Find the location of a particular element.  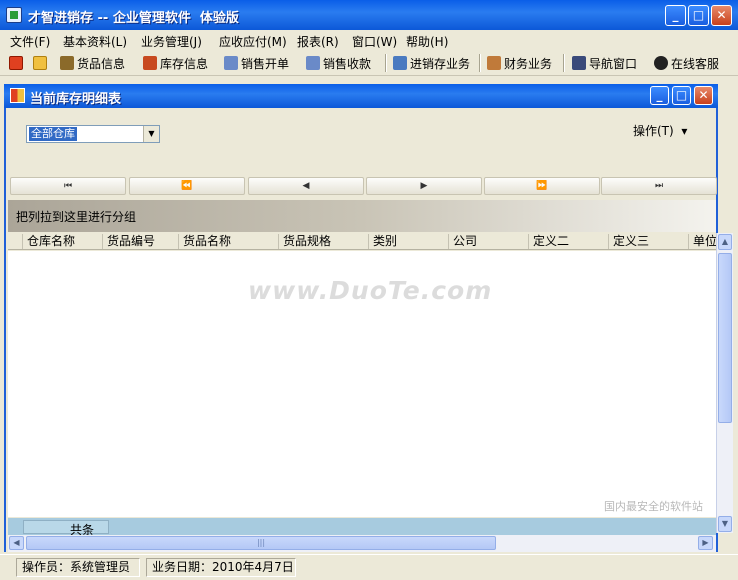

toolbar-navigation-label: 导航窗口 is located at coordinates (613, 63).